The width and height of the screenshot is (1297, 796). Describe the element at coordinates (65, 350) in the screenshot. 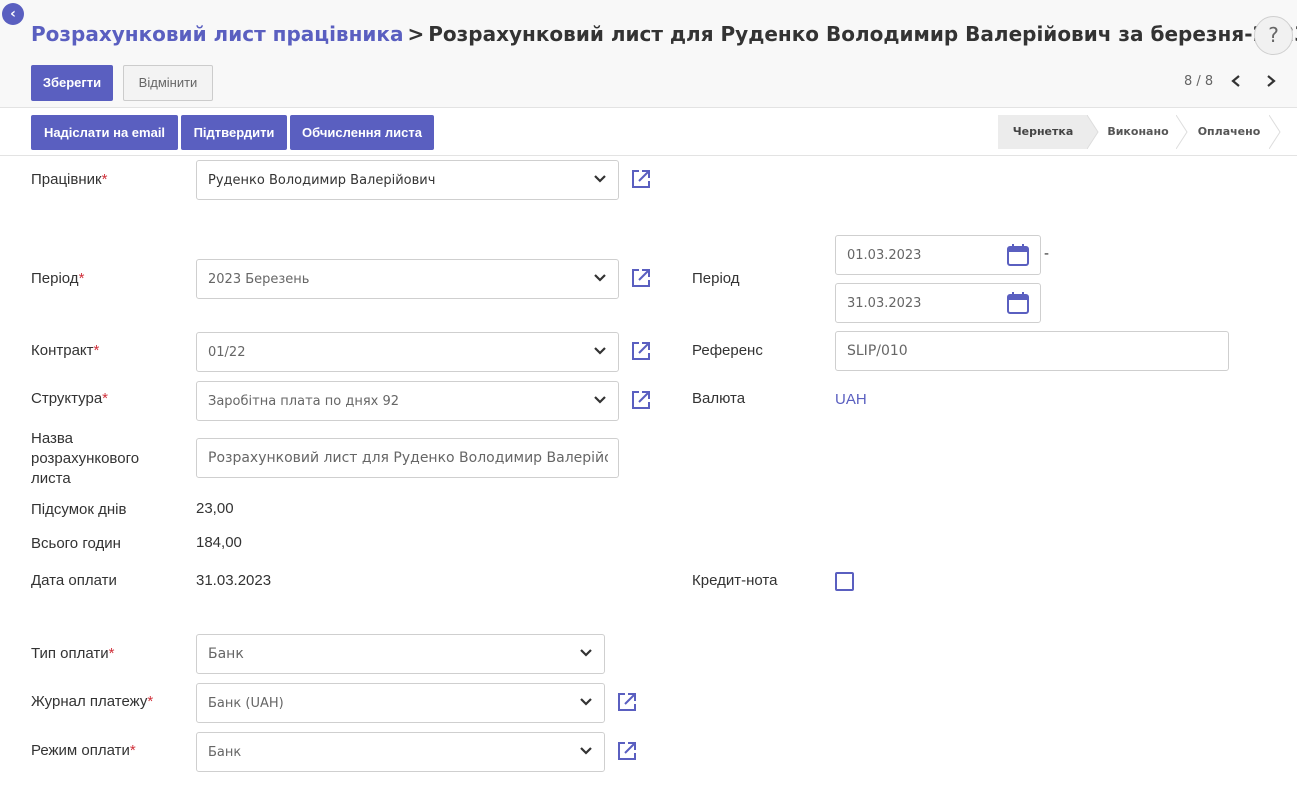

I see `contract-label: Контракт*` at that location.